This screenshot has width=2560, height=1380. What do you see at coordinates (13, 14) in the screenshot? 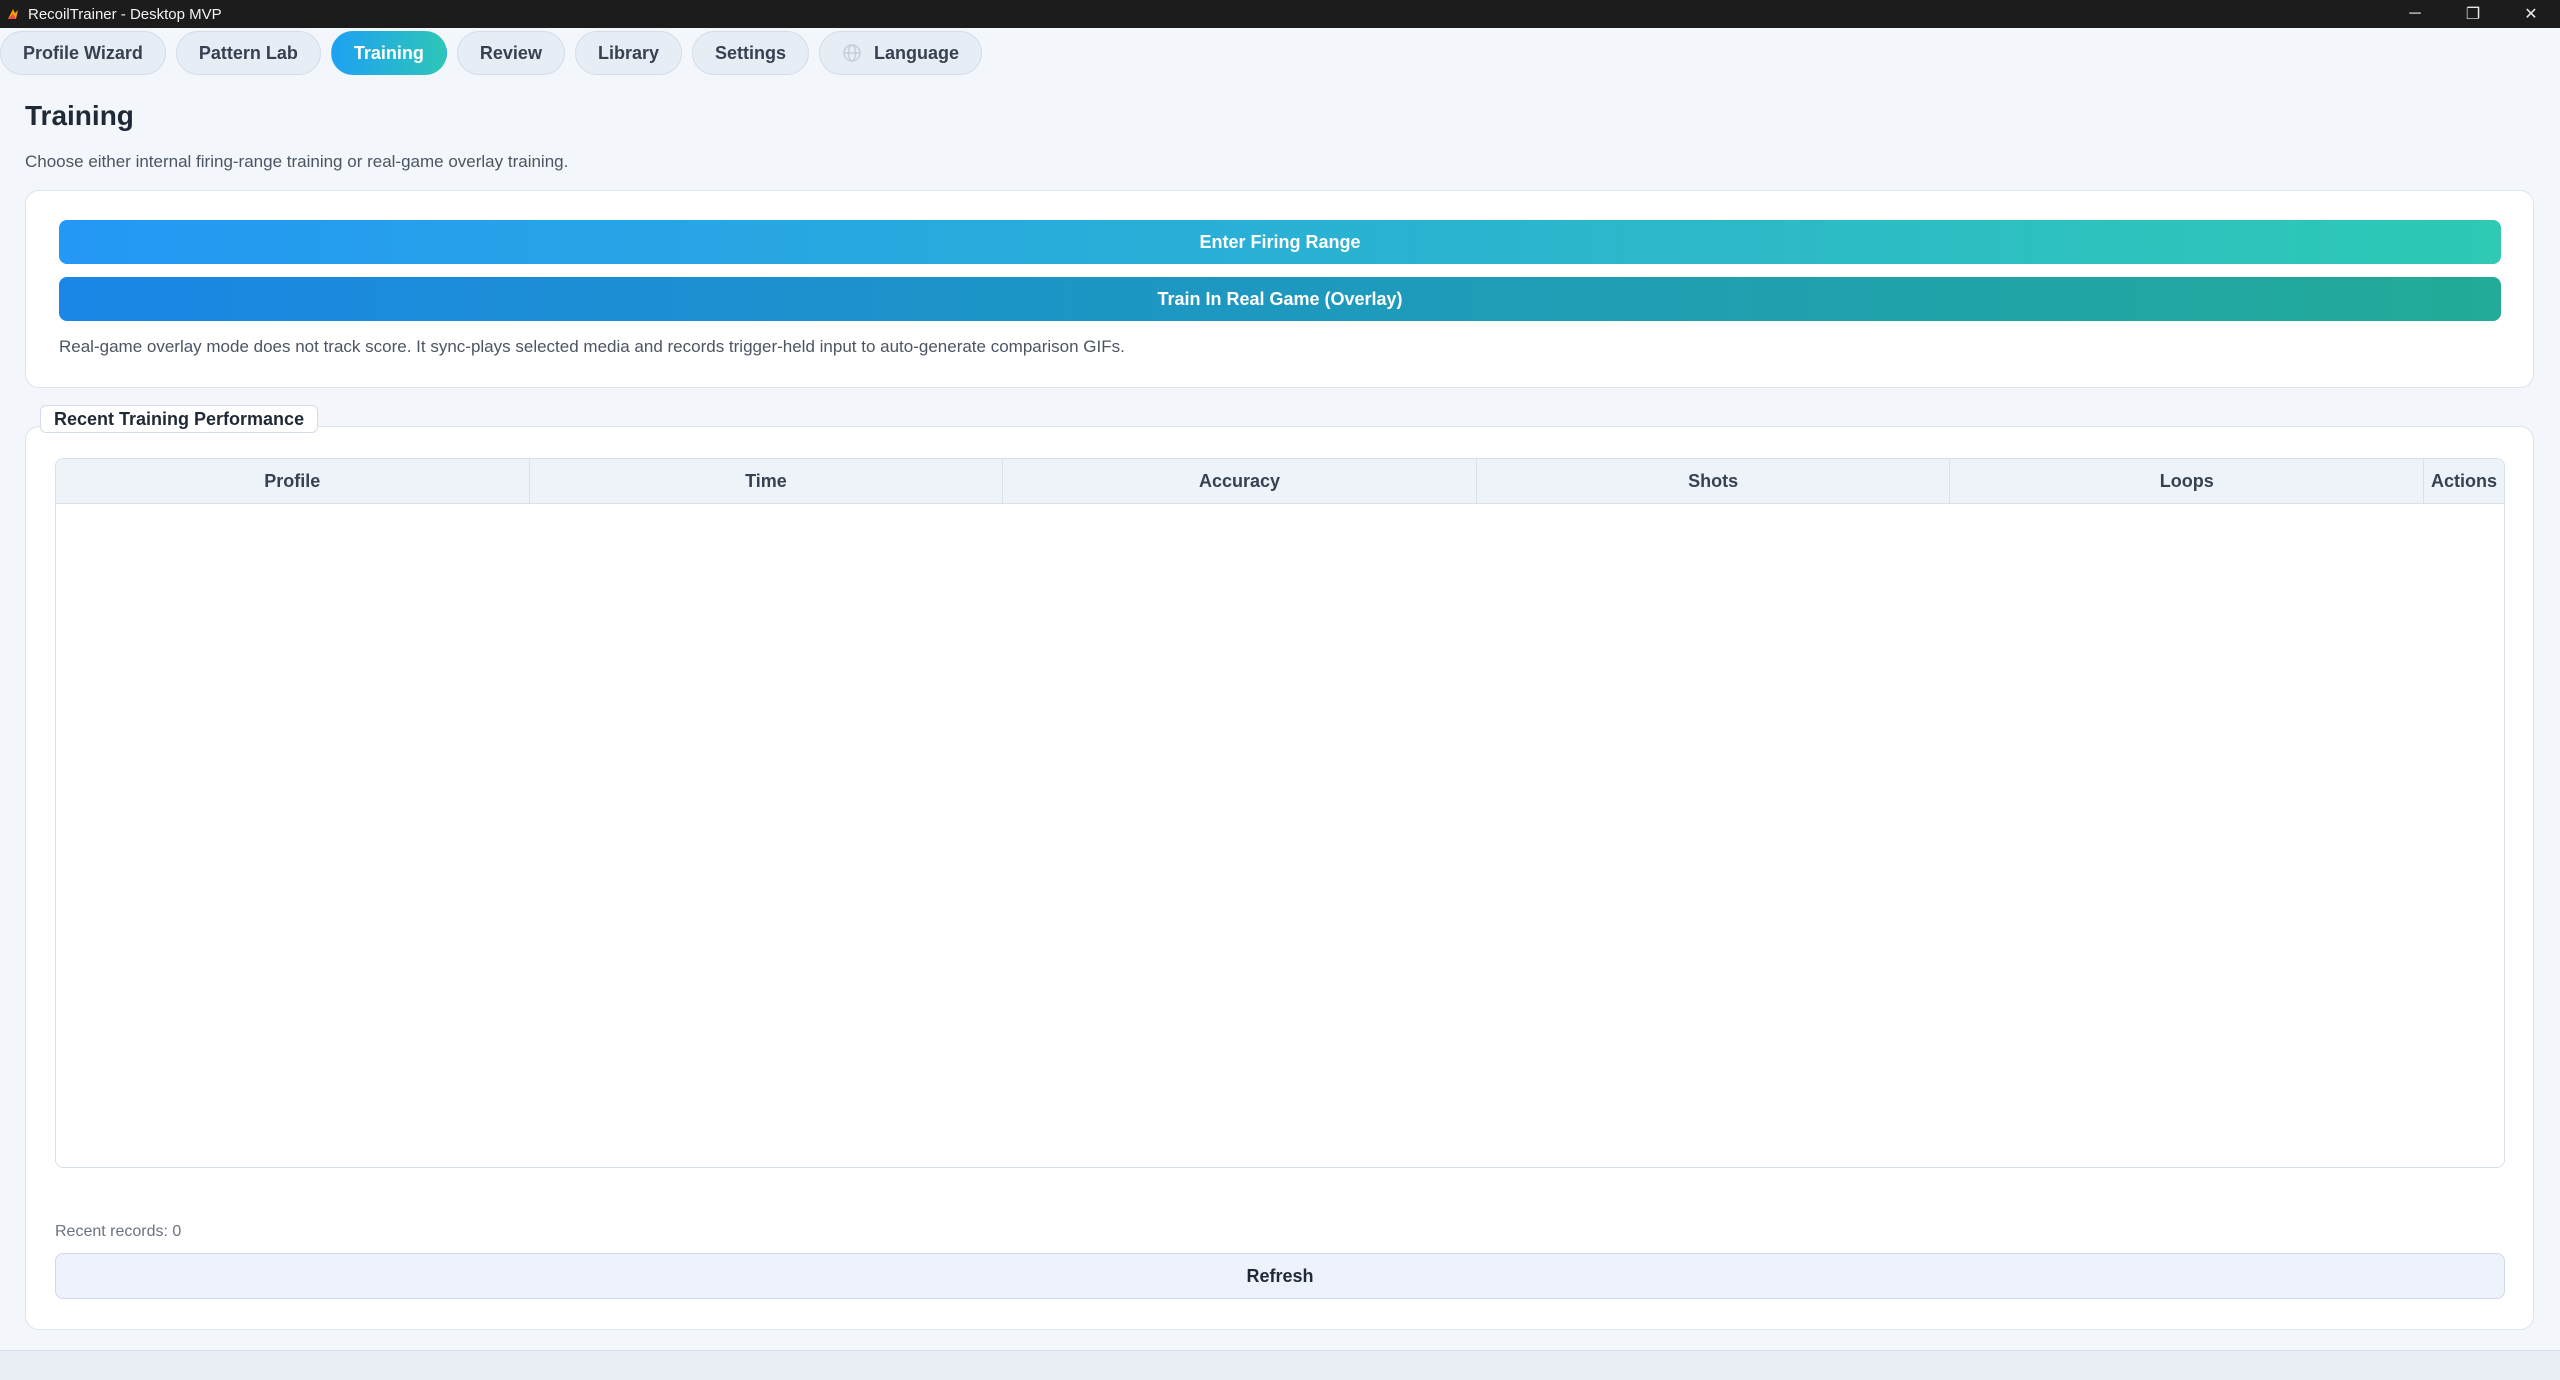
I see `app-icon` at bounding box center [13, 14].